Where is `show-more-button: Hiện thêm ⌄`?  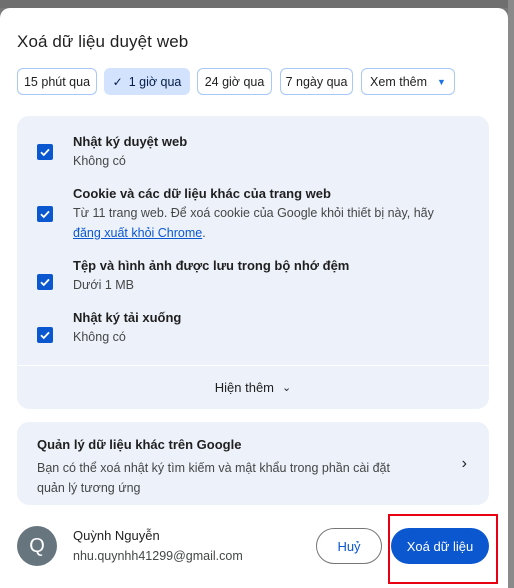 show-more-button: Hiện thêm ⌄ is located at coordinates (253, 387).